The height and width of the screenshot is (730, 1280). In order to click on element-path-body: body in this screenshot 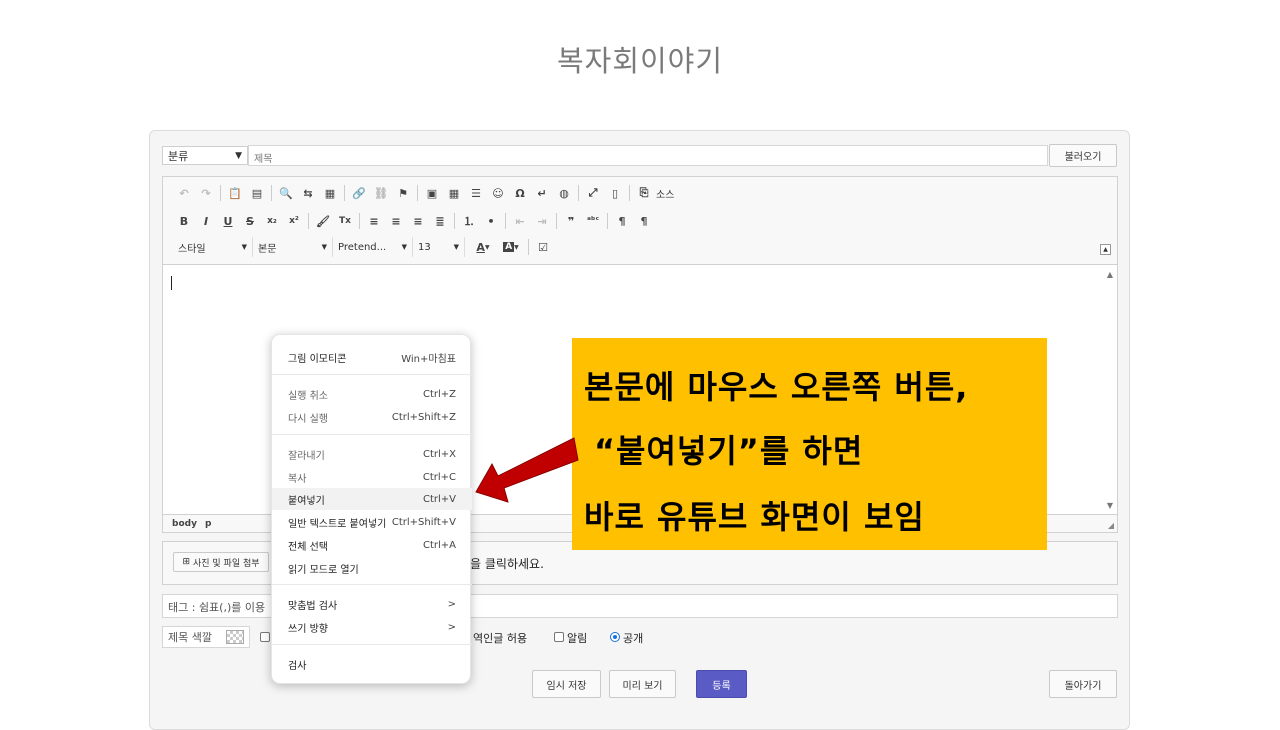, I will do `click(184, 524)`.